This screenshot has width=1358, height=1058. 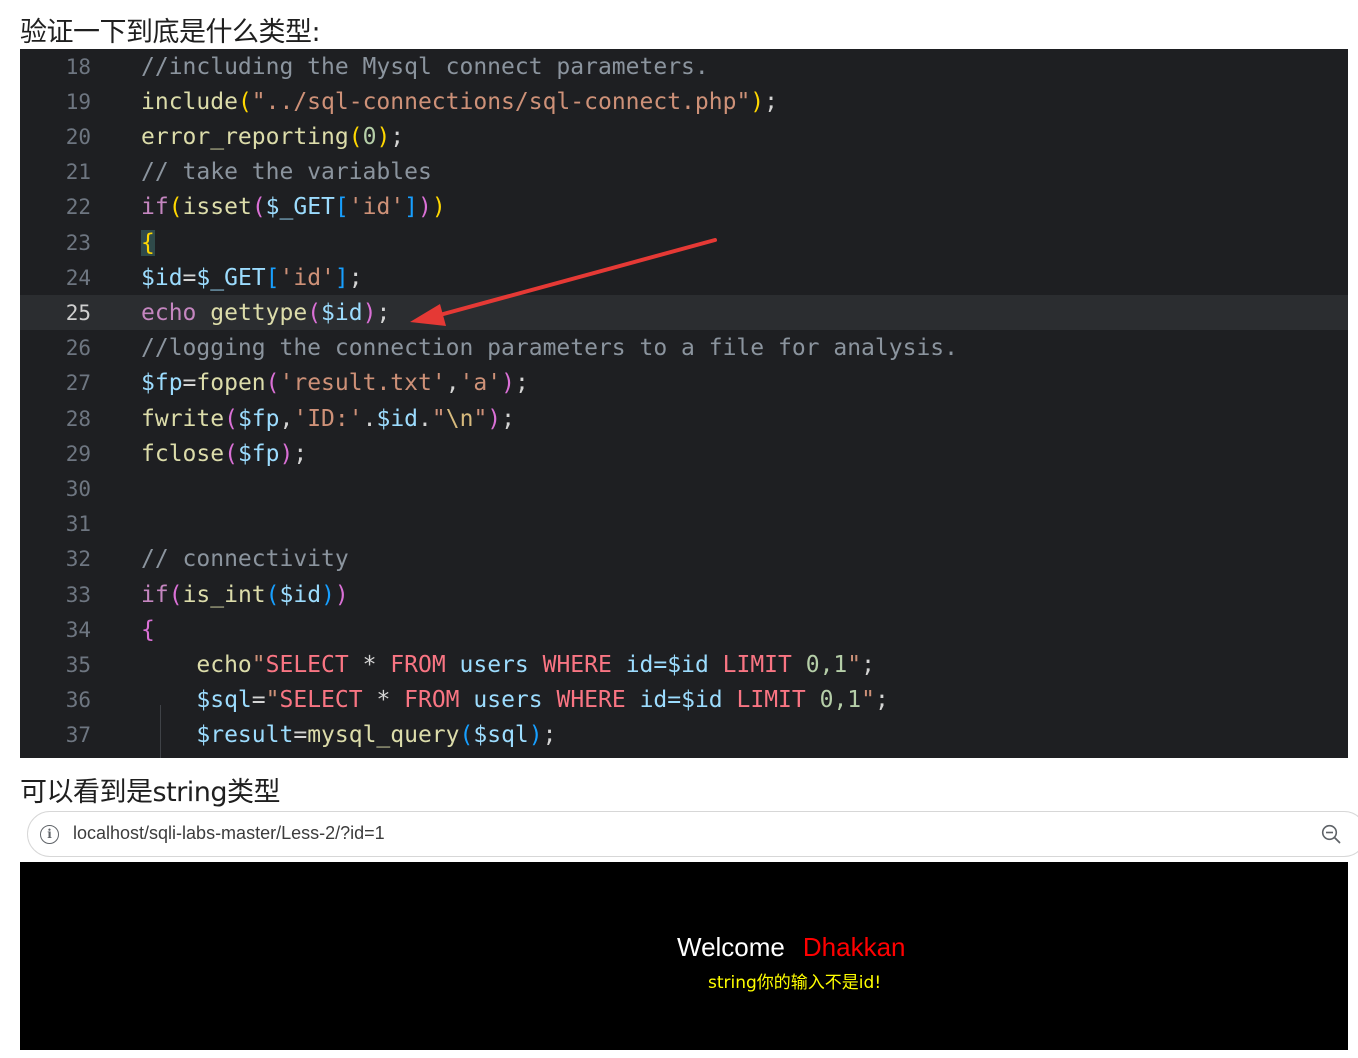 What do you see at coordinates (684, 559) in the screenshot?
I see `code-line: 32 // connectivity` at bounding box center [684, 559].